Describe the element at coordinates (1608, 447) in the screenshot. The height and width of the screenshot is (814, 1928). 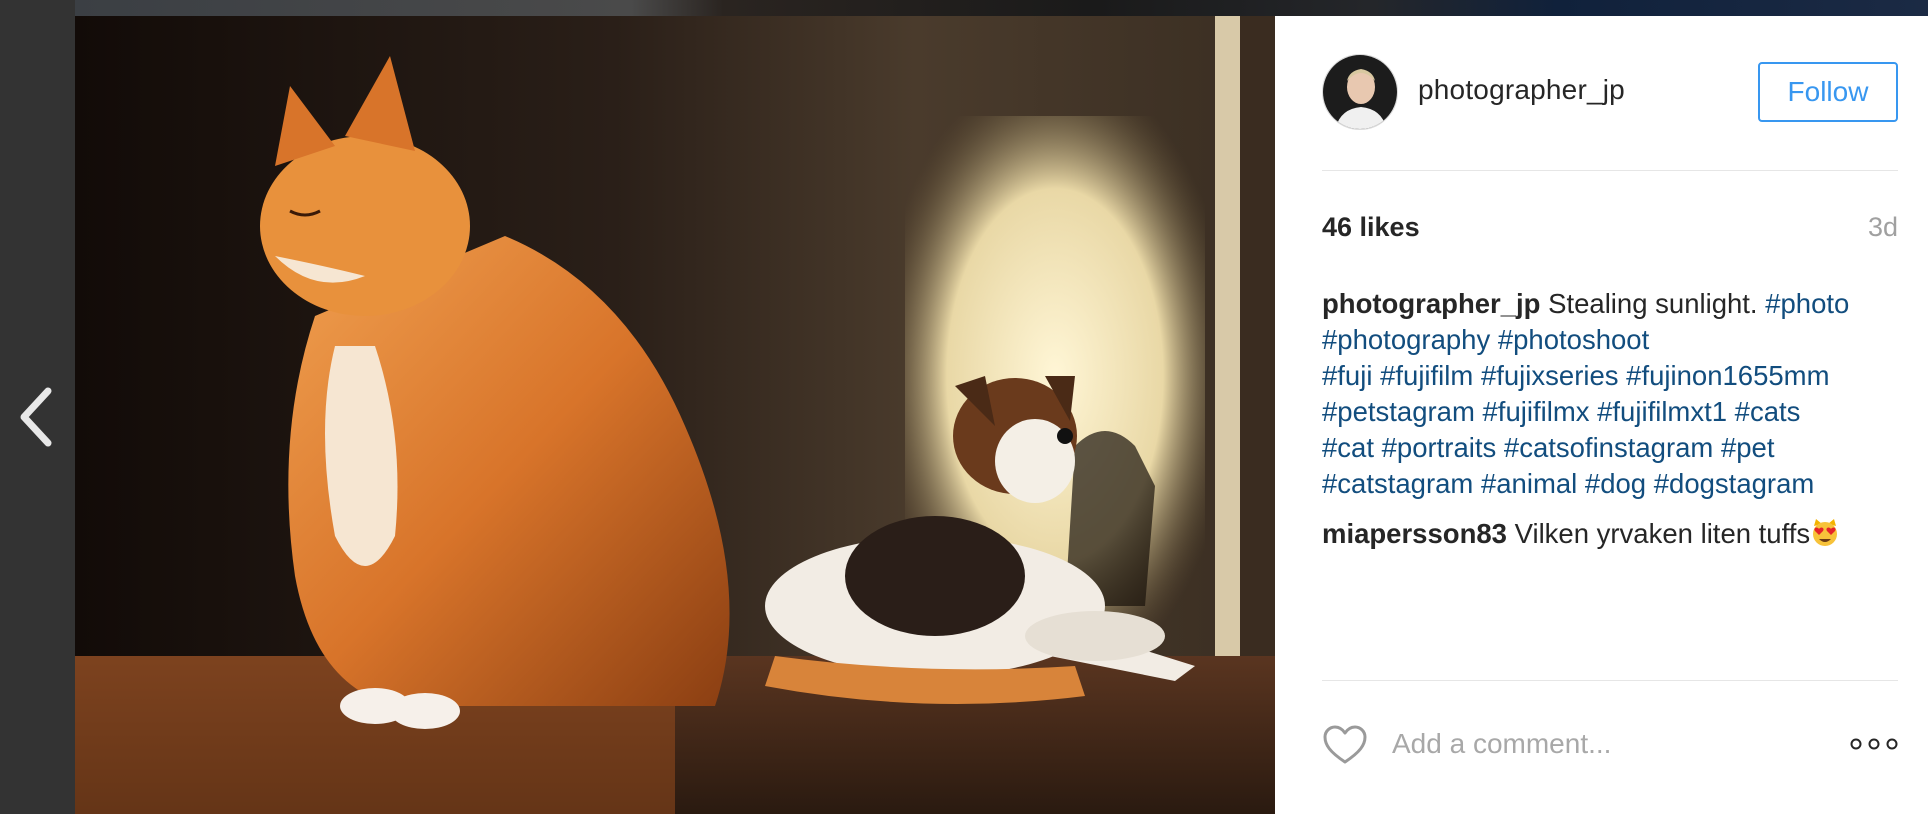
I see `hashtag: #catsofinstagram` at that location.